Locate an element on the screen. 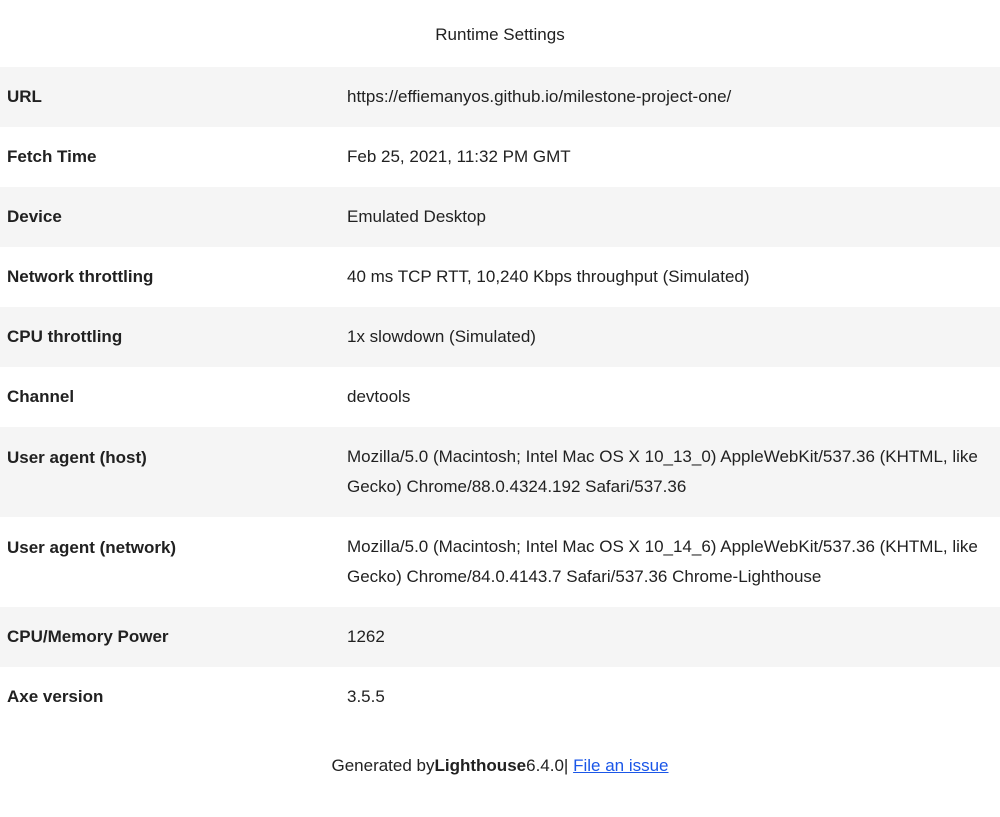 The image size is (1000, 817). table-row-axe-version: Axe version 3.5.5 is located at coordinates (500, 697).